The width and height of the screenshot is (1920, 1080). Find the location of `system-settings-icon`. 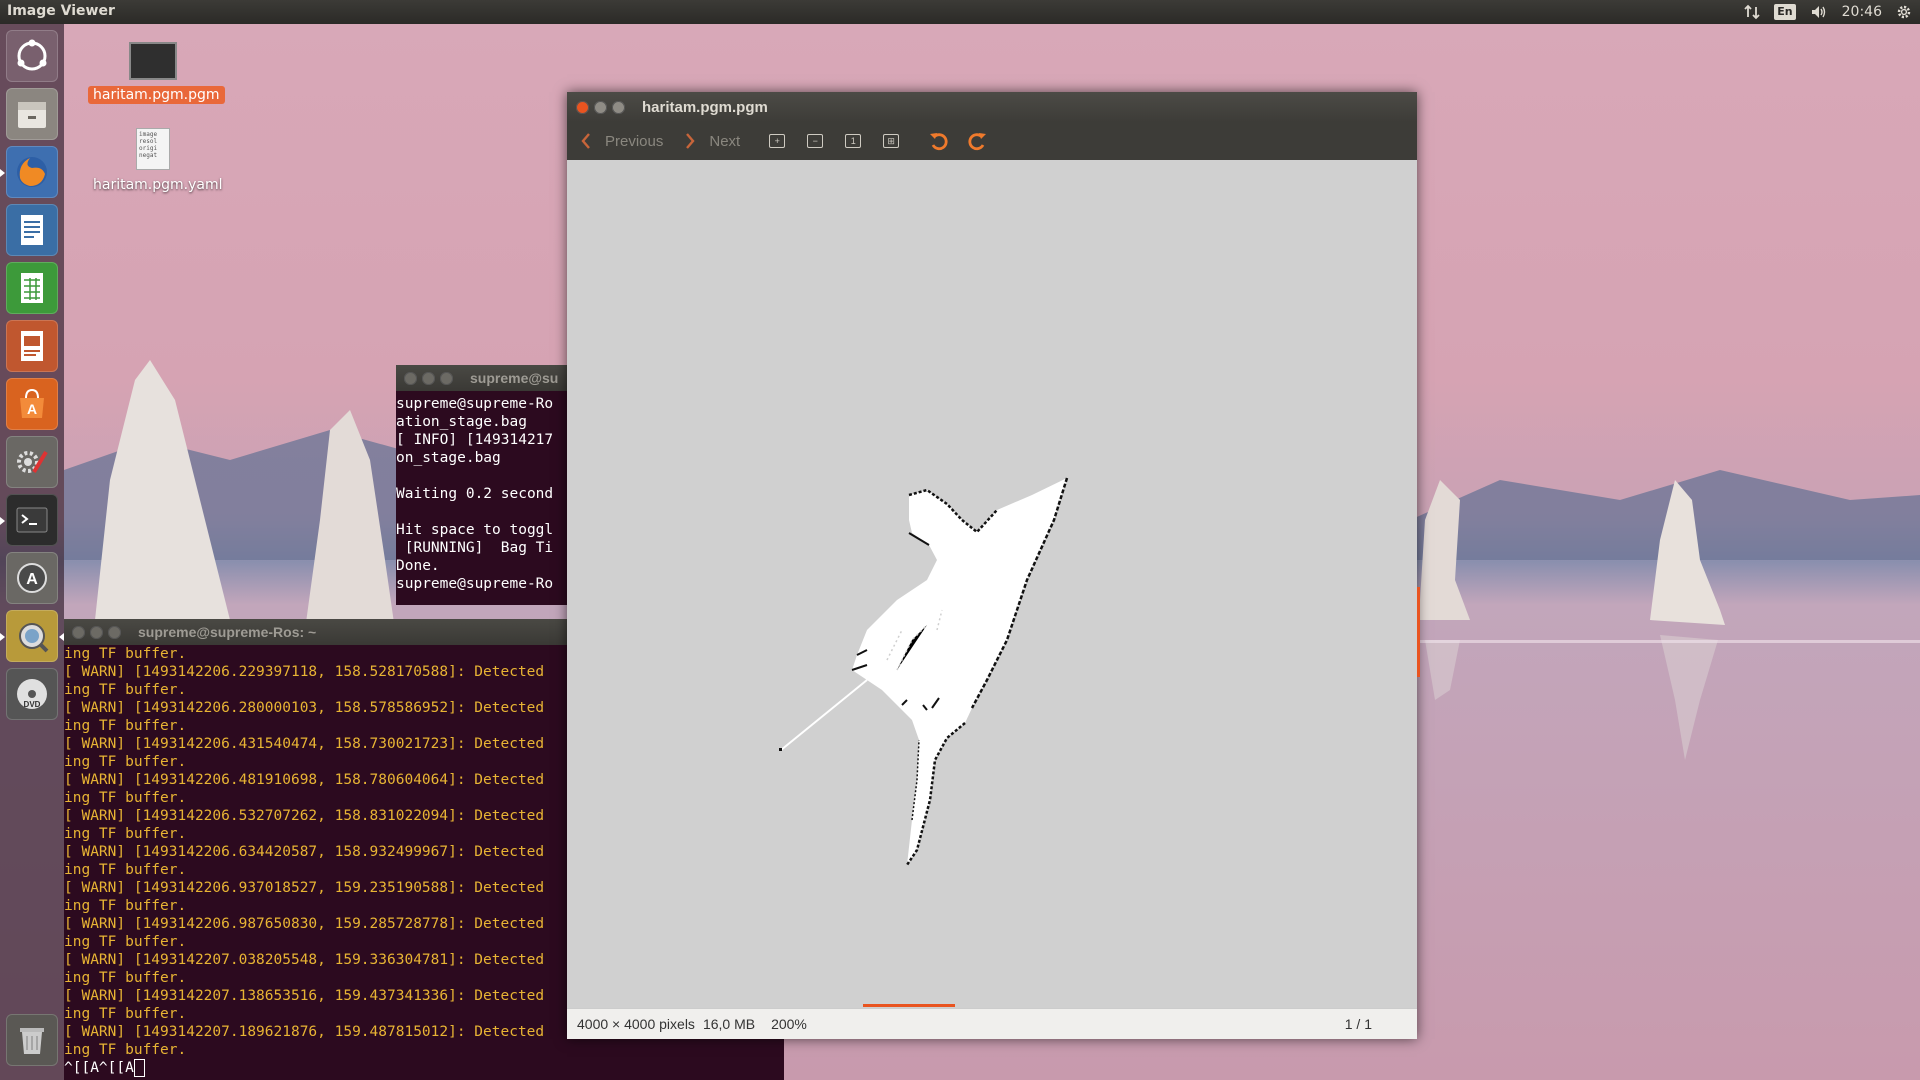

system-settings-icon is located at coordinates (32, 462).